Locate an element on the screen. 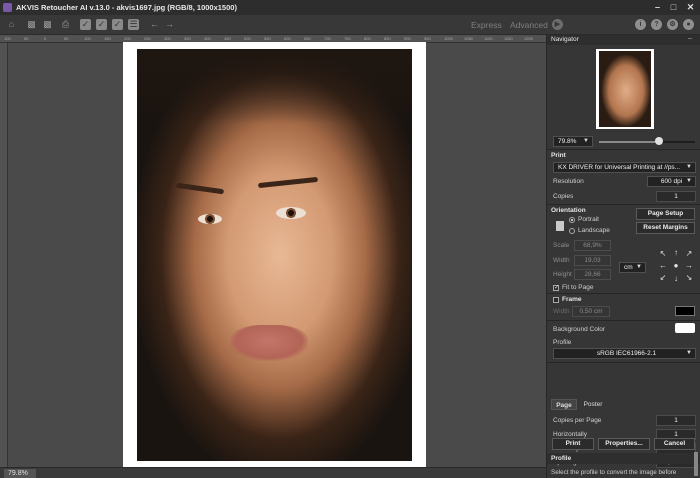 Image resolution: width=700 pixels, height=478 pixels. ruler-tick-label: 500 is located at coordinates (247, 38).